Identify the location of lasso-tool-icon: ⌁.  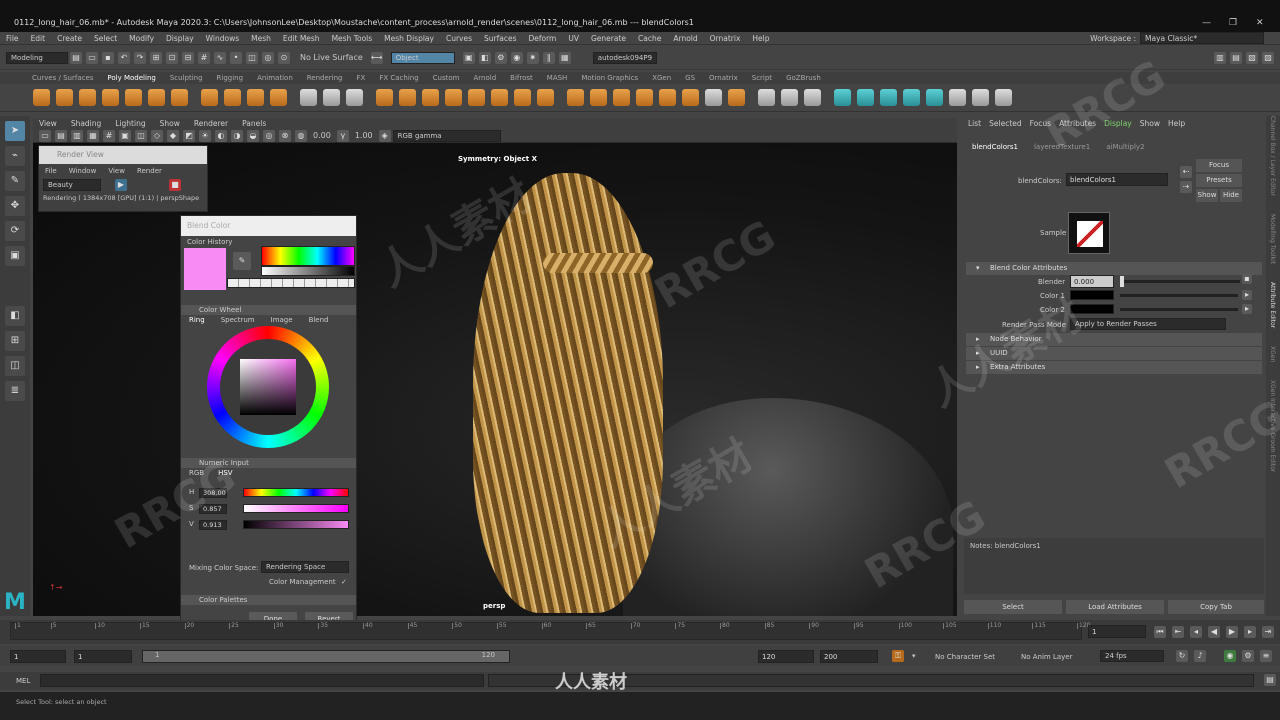
(15, 156).